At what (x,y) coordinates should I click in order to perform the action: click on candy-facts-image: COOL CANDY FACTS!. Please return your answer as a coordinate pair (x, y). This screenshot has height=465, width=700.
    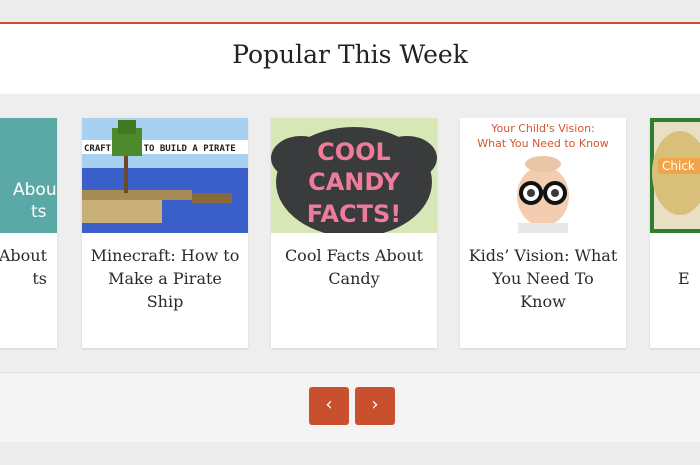
    Looking at the image, I should click on (354, 175).